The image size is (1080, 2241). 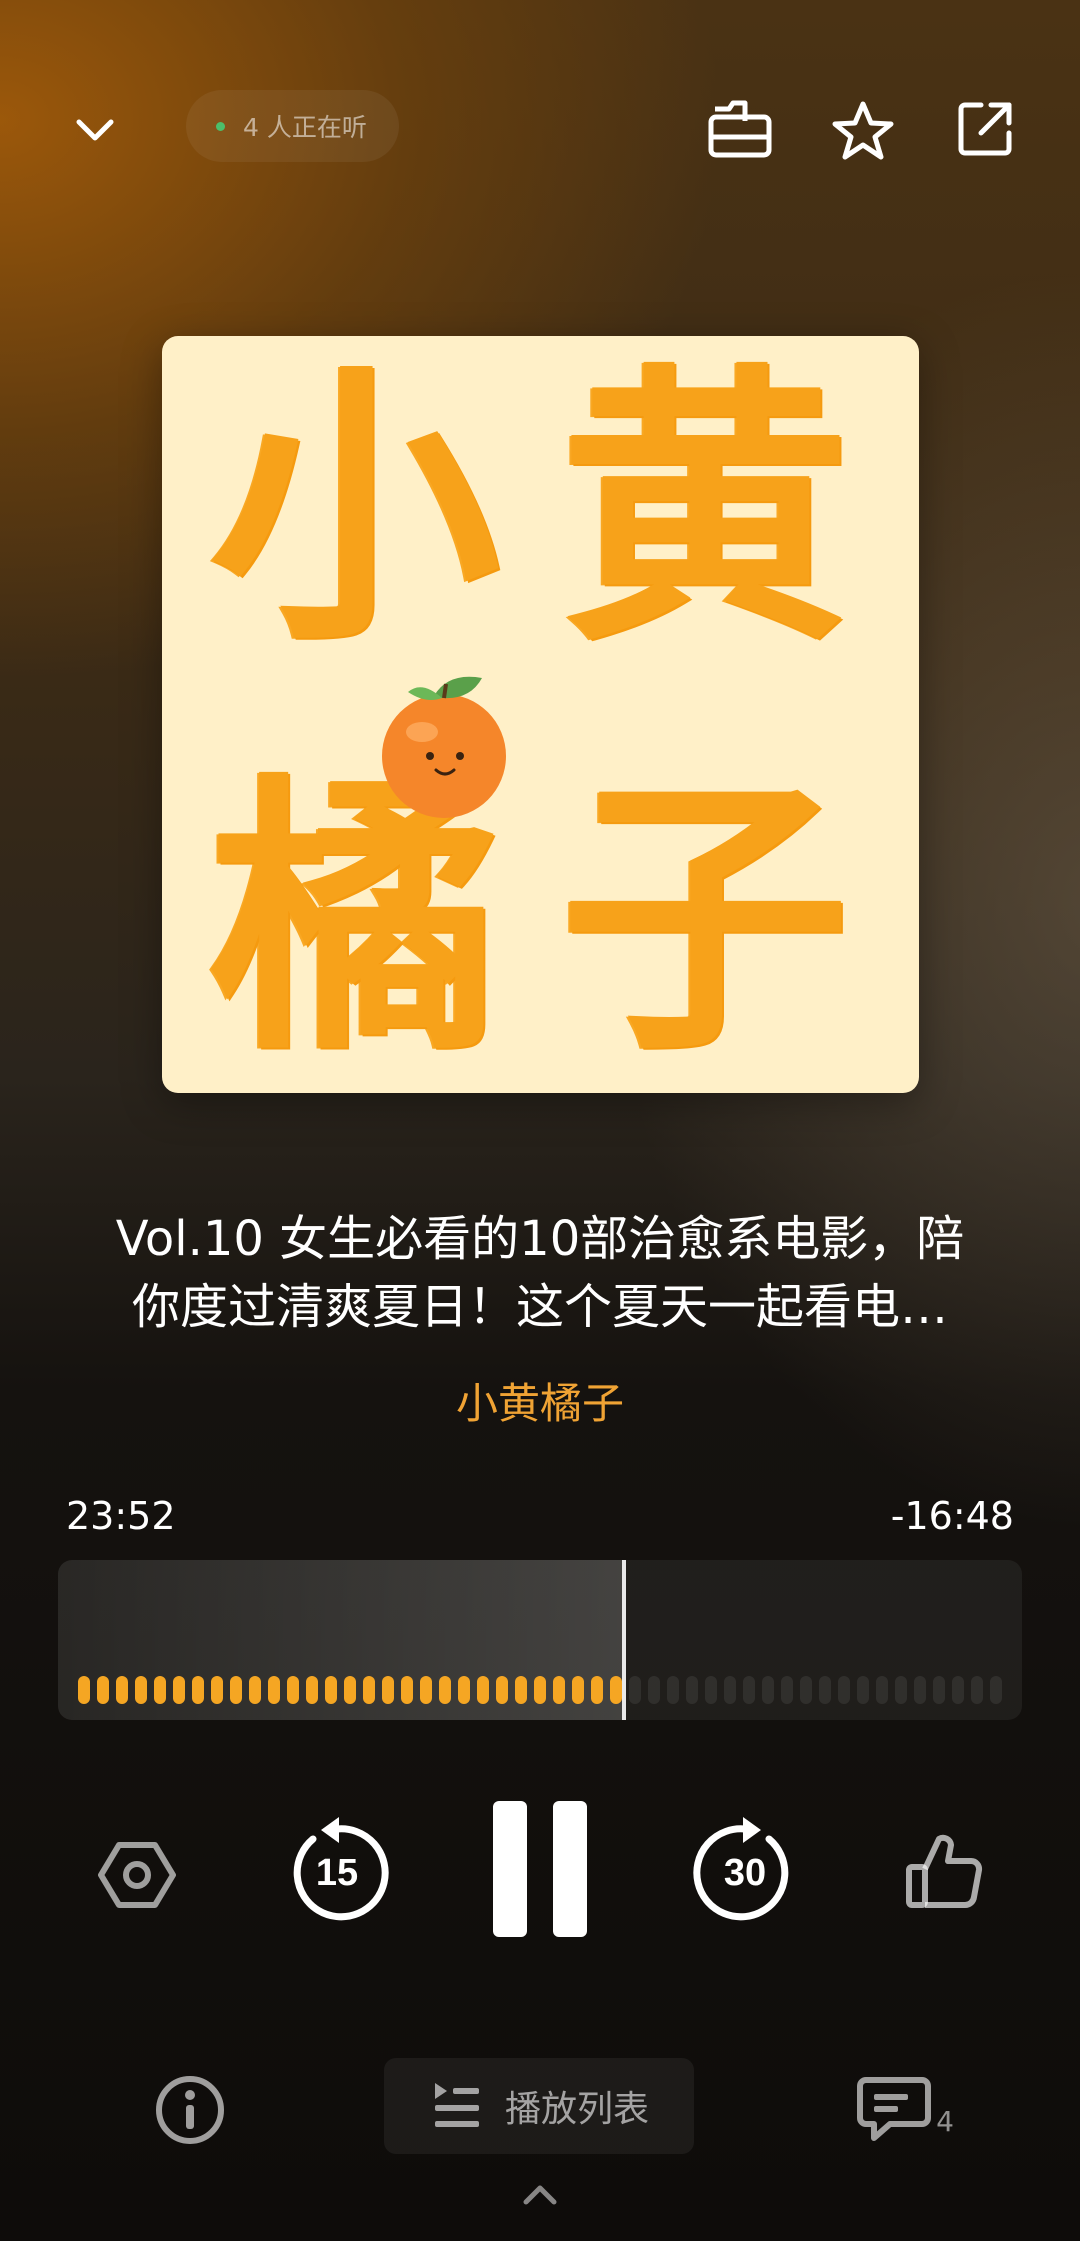 I want to click on share-button, so click(x=986, y=128).